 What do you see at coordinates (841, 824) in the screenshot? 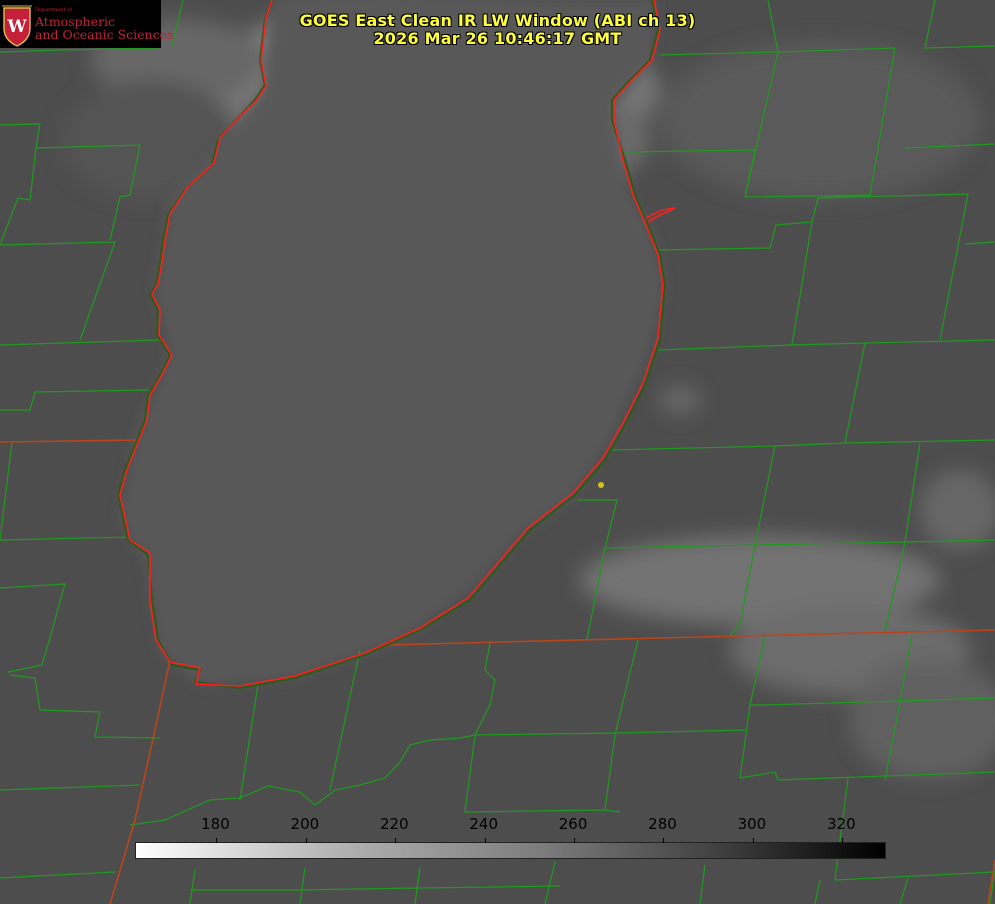
I see `colorbar-tick-label: 320` at bounding box center [841, 824].